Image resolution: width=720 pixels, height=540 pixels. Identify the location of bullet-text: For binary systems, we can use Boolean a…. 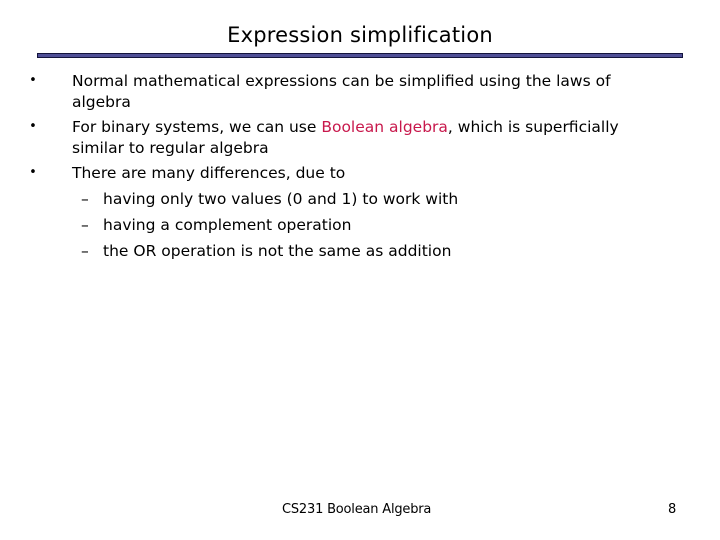
(381, 127).